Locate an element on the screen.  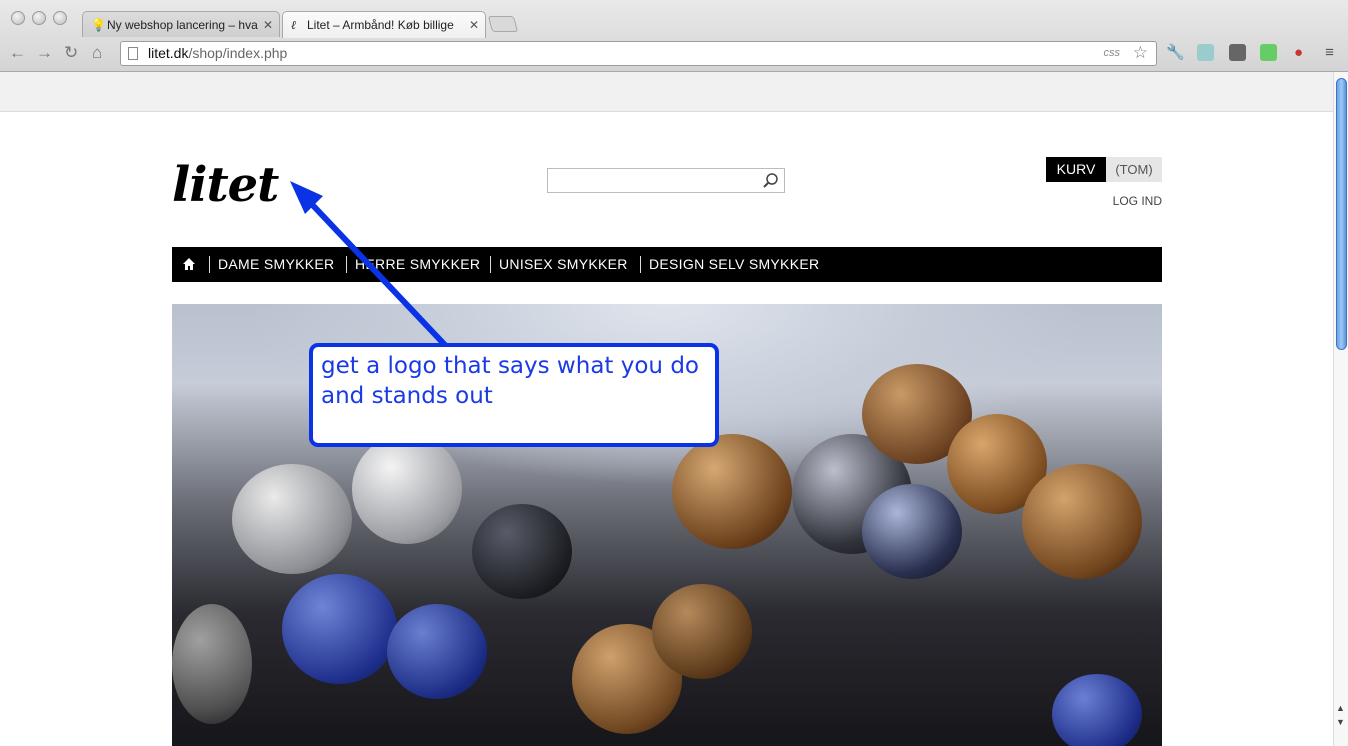
menu-icon: ≡ is located at coordinates (1329, 52).